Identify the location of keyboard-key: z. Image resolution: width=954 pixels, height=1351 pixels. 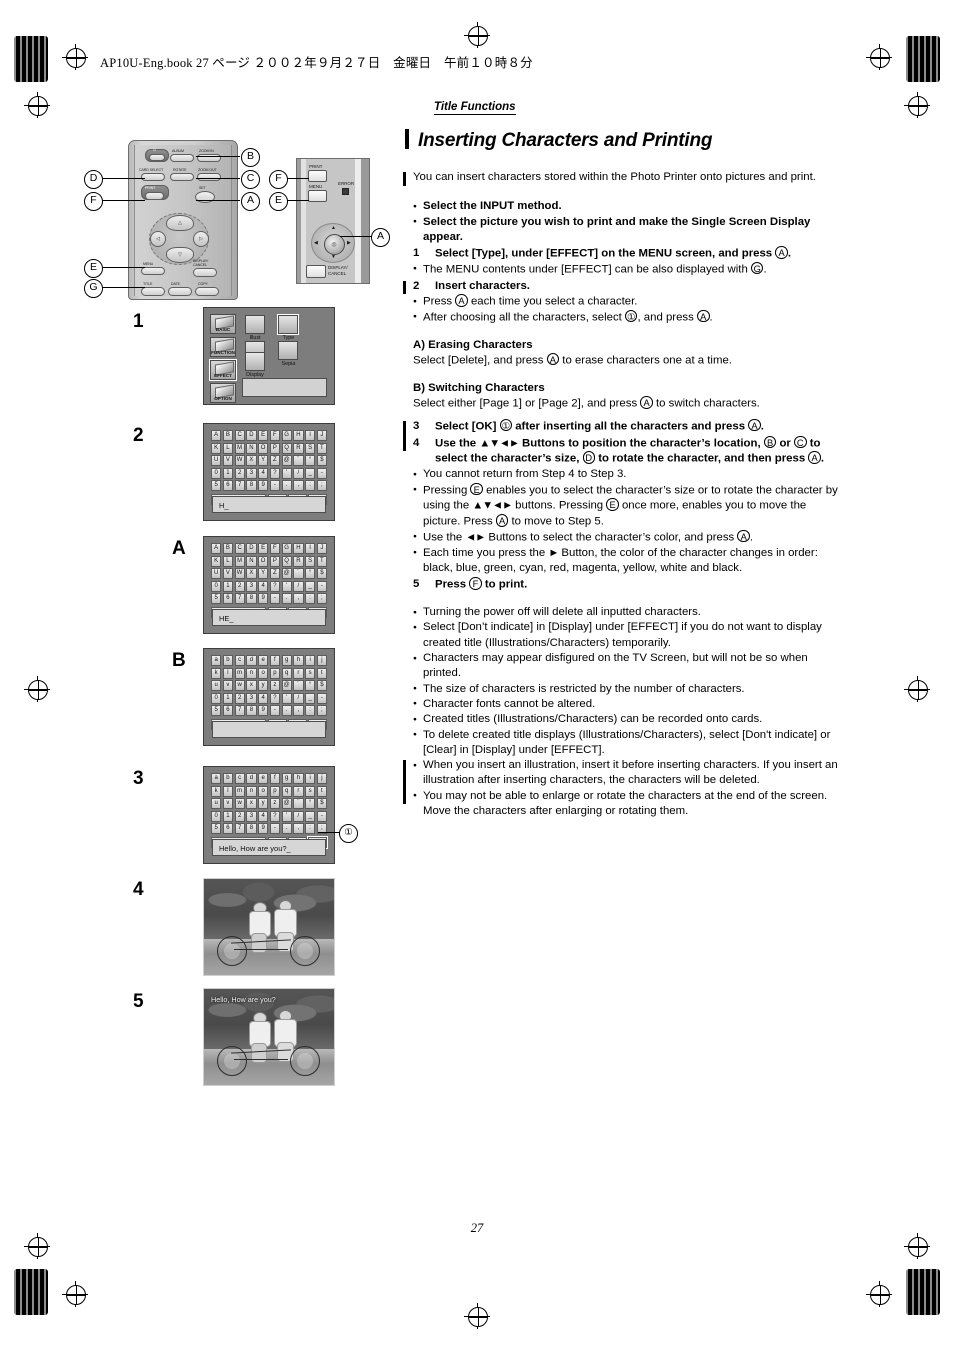
(274, 803).